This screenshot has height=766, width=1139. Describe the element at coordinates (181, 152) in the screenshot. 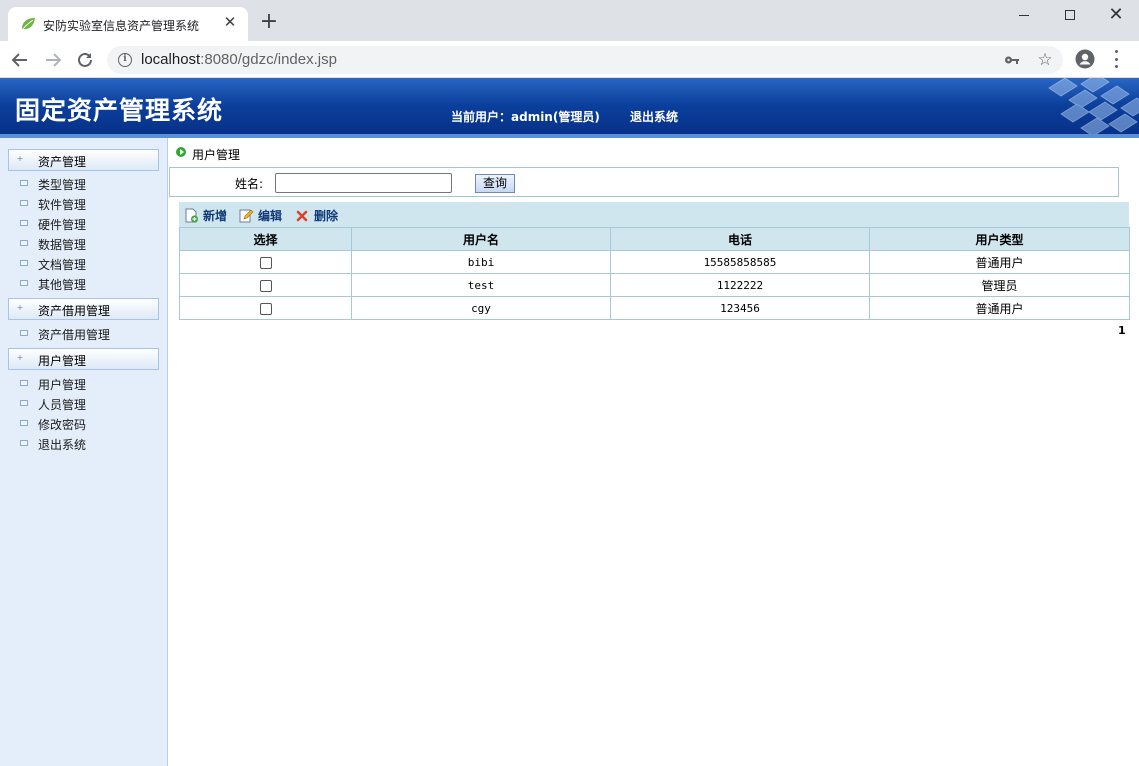

I see `play-arrow-icon` at that location.